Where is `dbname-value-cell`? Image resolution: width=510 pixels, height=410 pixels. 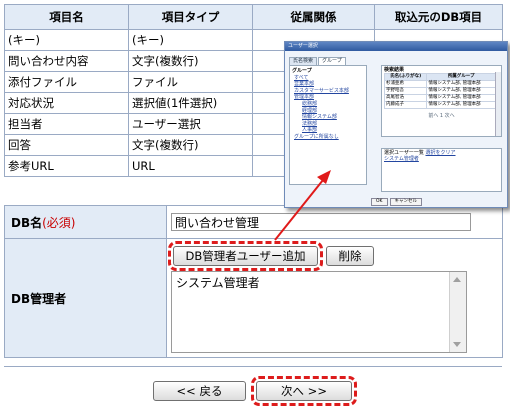 dbname-value-cell is located at coordinates (334, 222).